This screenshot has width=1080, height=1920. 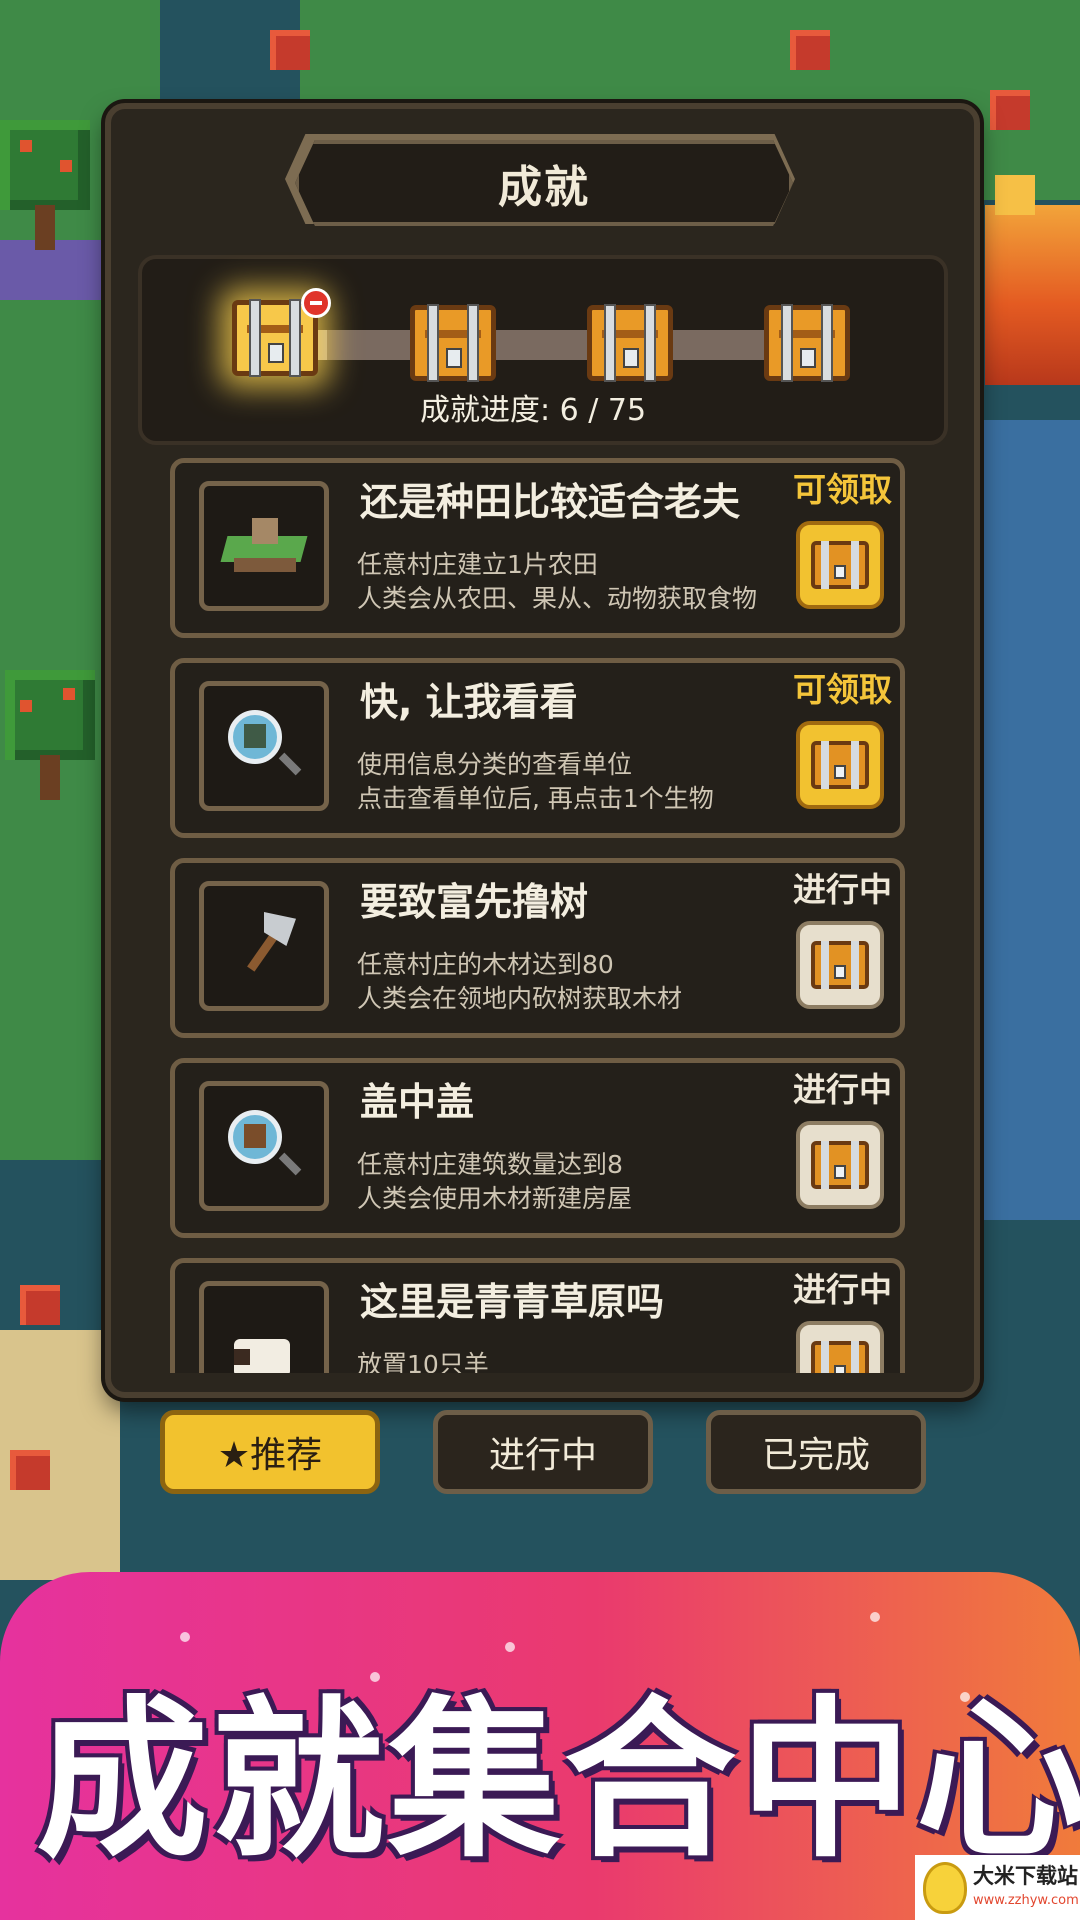 What do you see at coordinates (537, 748) in the screenshot?
I see `achievement-card: 快, 让我看看 使用信息分类的查看单位 点击查看单位后, 再点击1个生物 可领取` at bounding box center [537, 748].